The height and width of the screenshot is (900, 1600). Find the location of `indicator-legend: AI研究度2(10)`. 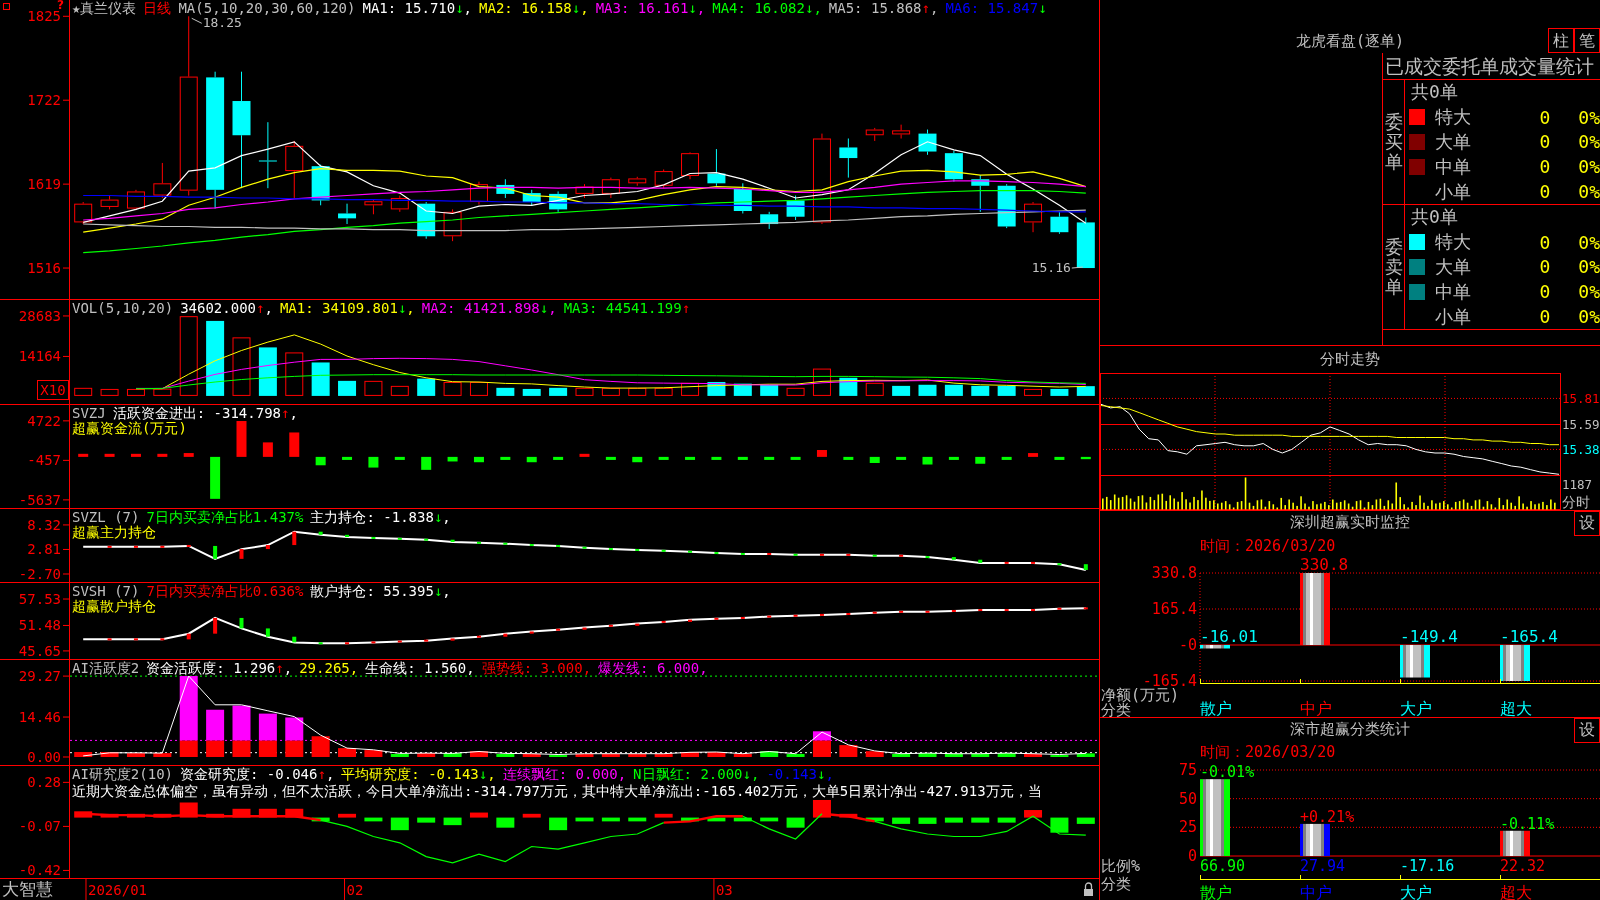

indicator-legend: AI研究度2(10) is located at coordinates (122, 774).